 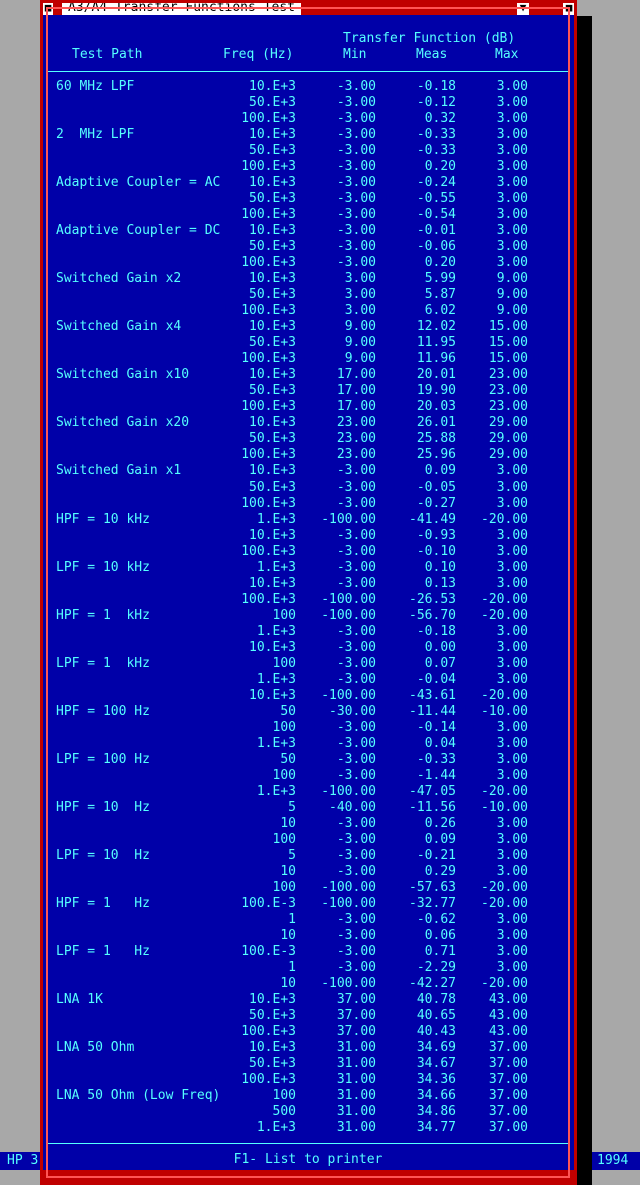 What do you see at coordinates (436, 967) in the screenshot?
I see `cell-meas: -2.29` at bounding box center [436, 967].